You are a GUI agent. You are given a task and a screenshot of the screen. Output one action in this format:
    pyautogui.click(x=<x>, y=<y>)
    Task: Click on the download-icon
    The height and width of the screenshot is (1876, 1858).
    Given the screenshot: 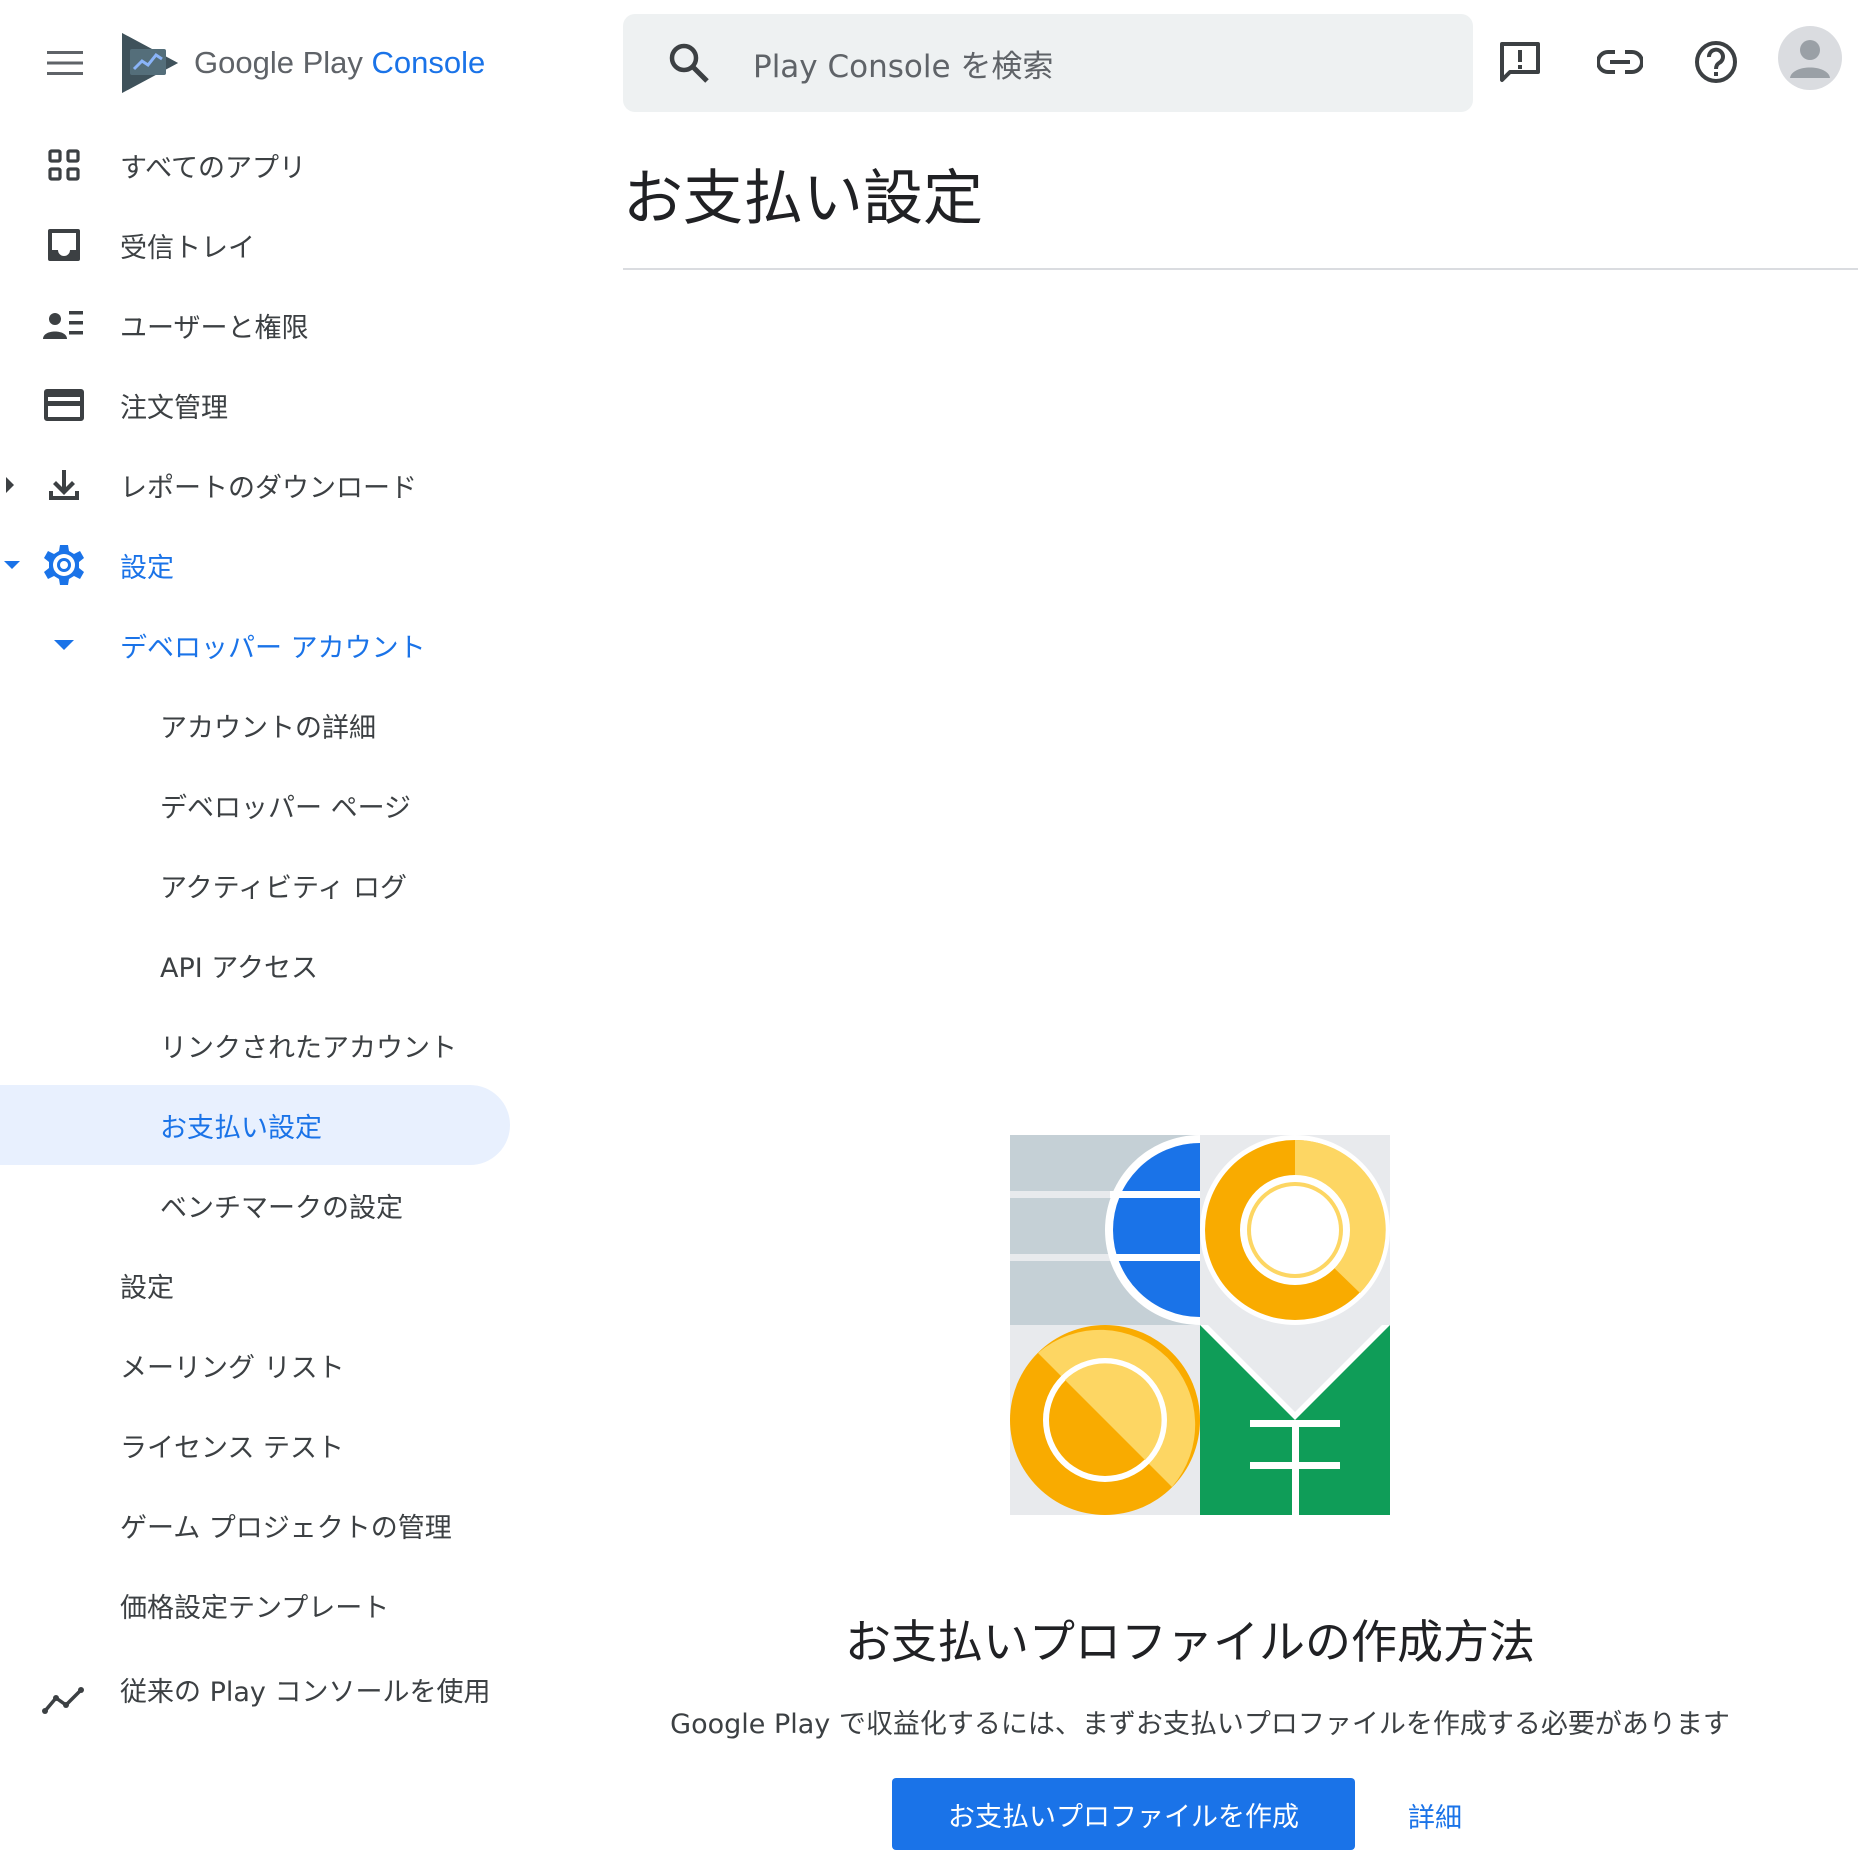 What is the action you would take?
    pyautogui.click(x=64, y=485)
    